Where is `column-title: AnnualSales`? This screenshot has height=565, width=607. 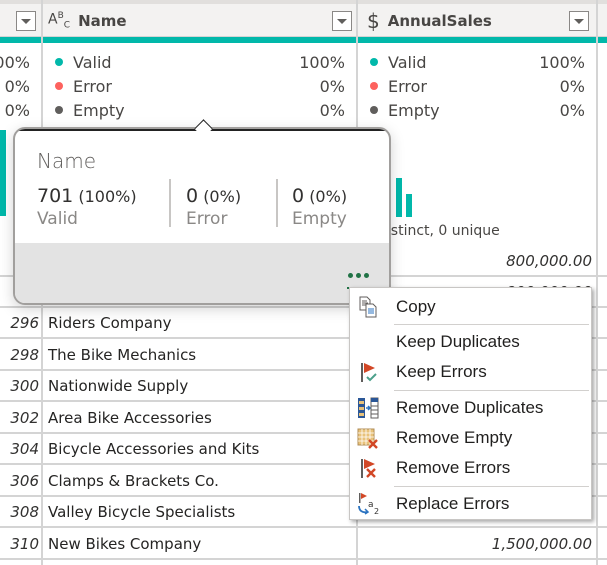
column-title: AnnualSales is located at coordinates (439, 20).